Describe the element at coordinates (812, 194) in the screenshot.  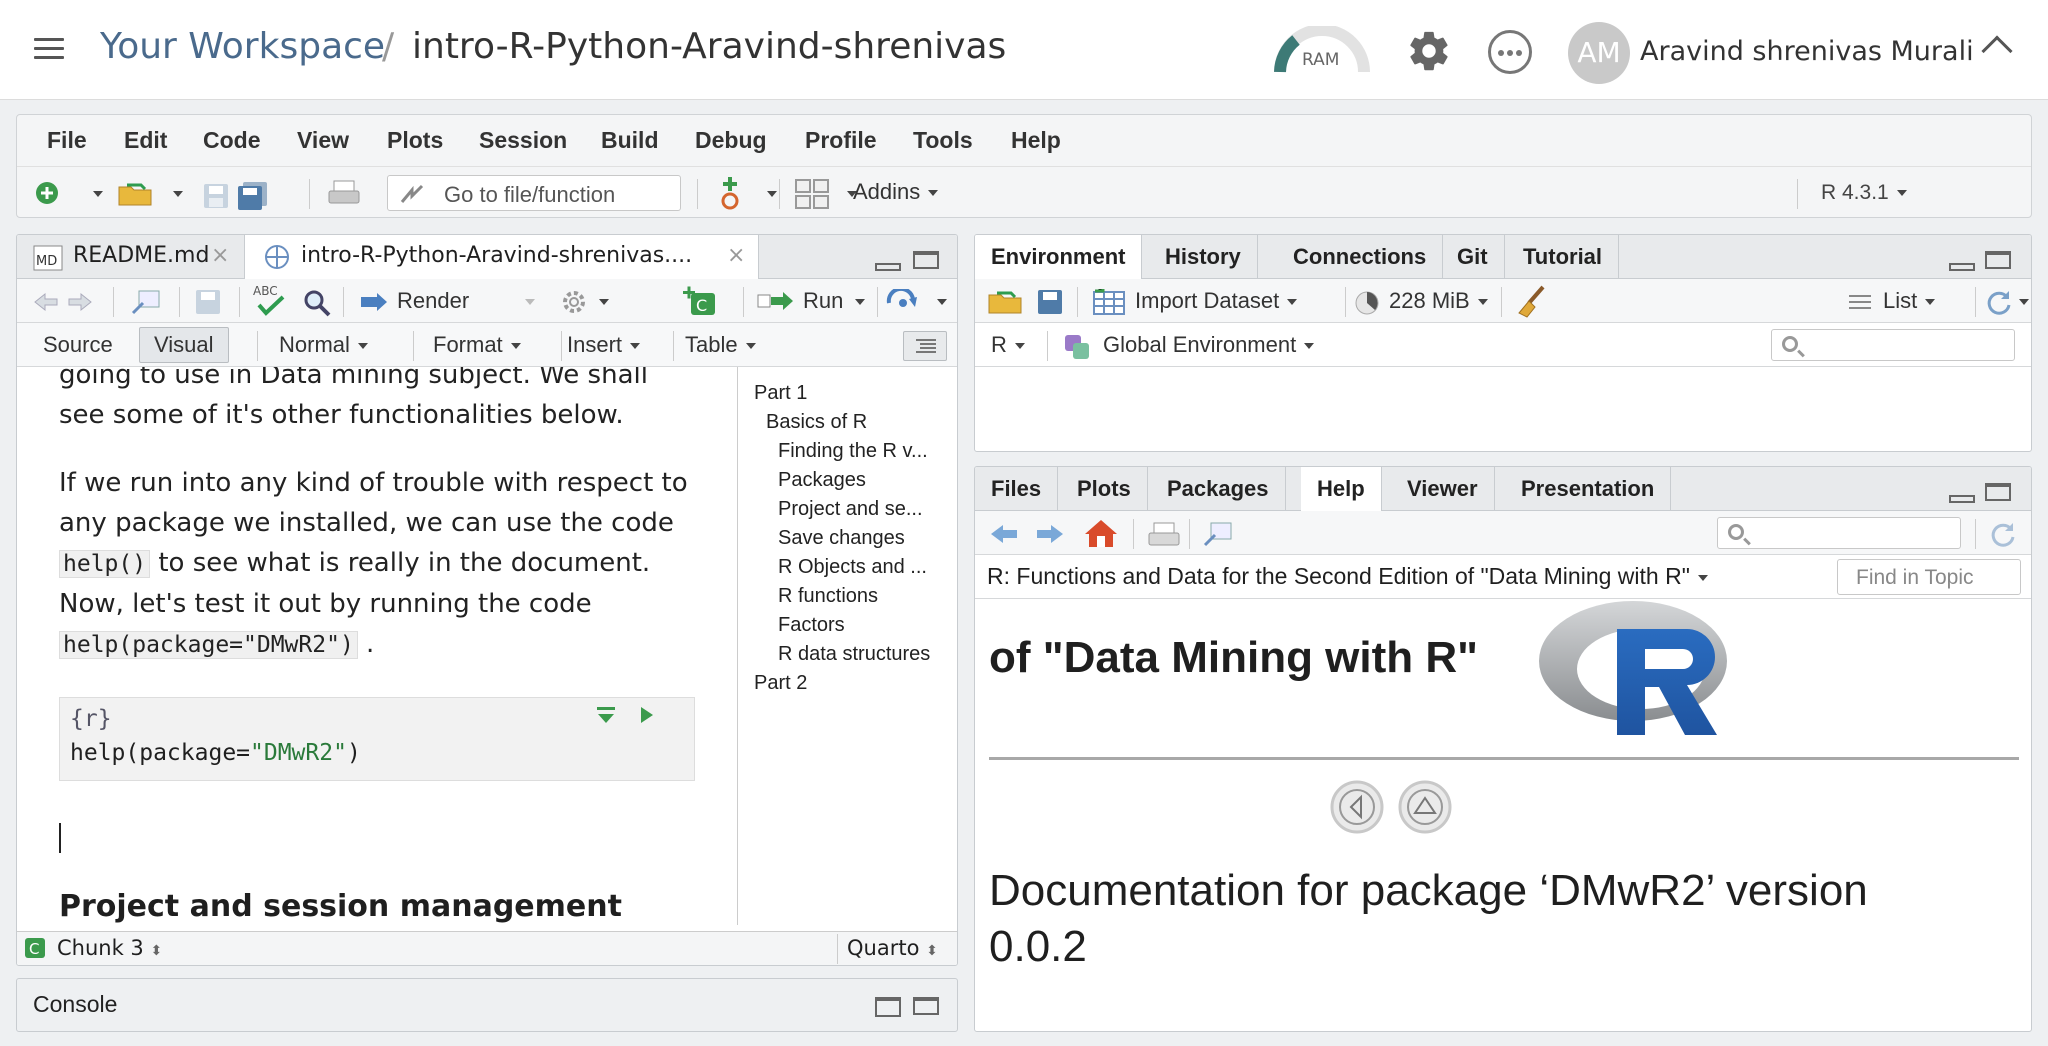
I see `pane-layout-icon` at that location.